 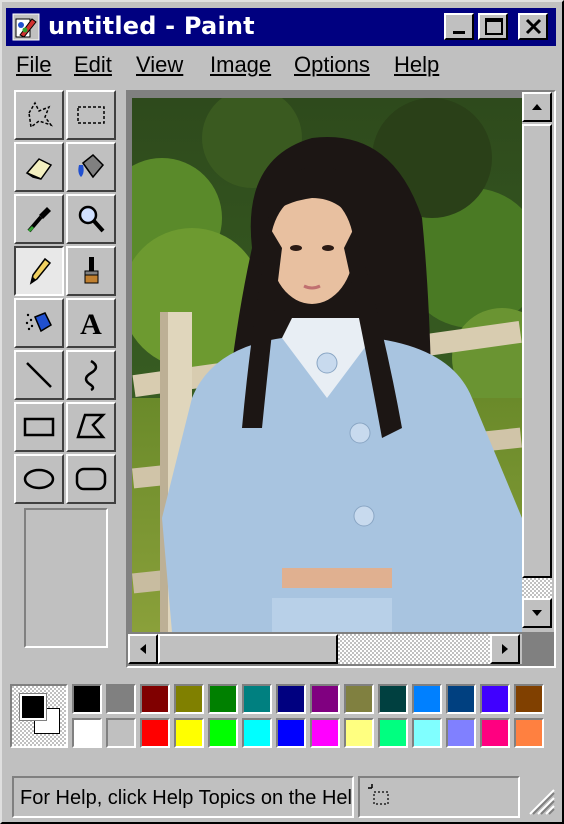 I want to click on tool-box: A, so click(x=66, y=372).